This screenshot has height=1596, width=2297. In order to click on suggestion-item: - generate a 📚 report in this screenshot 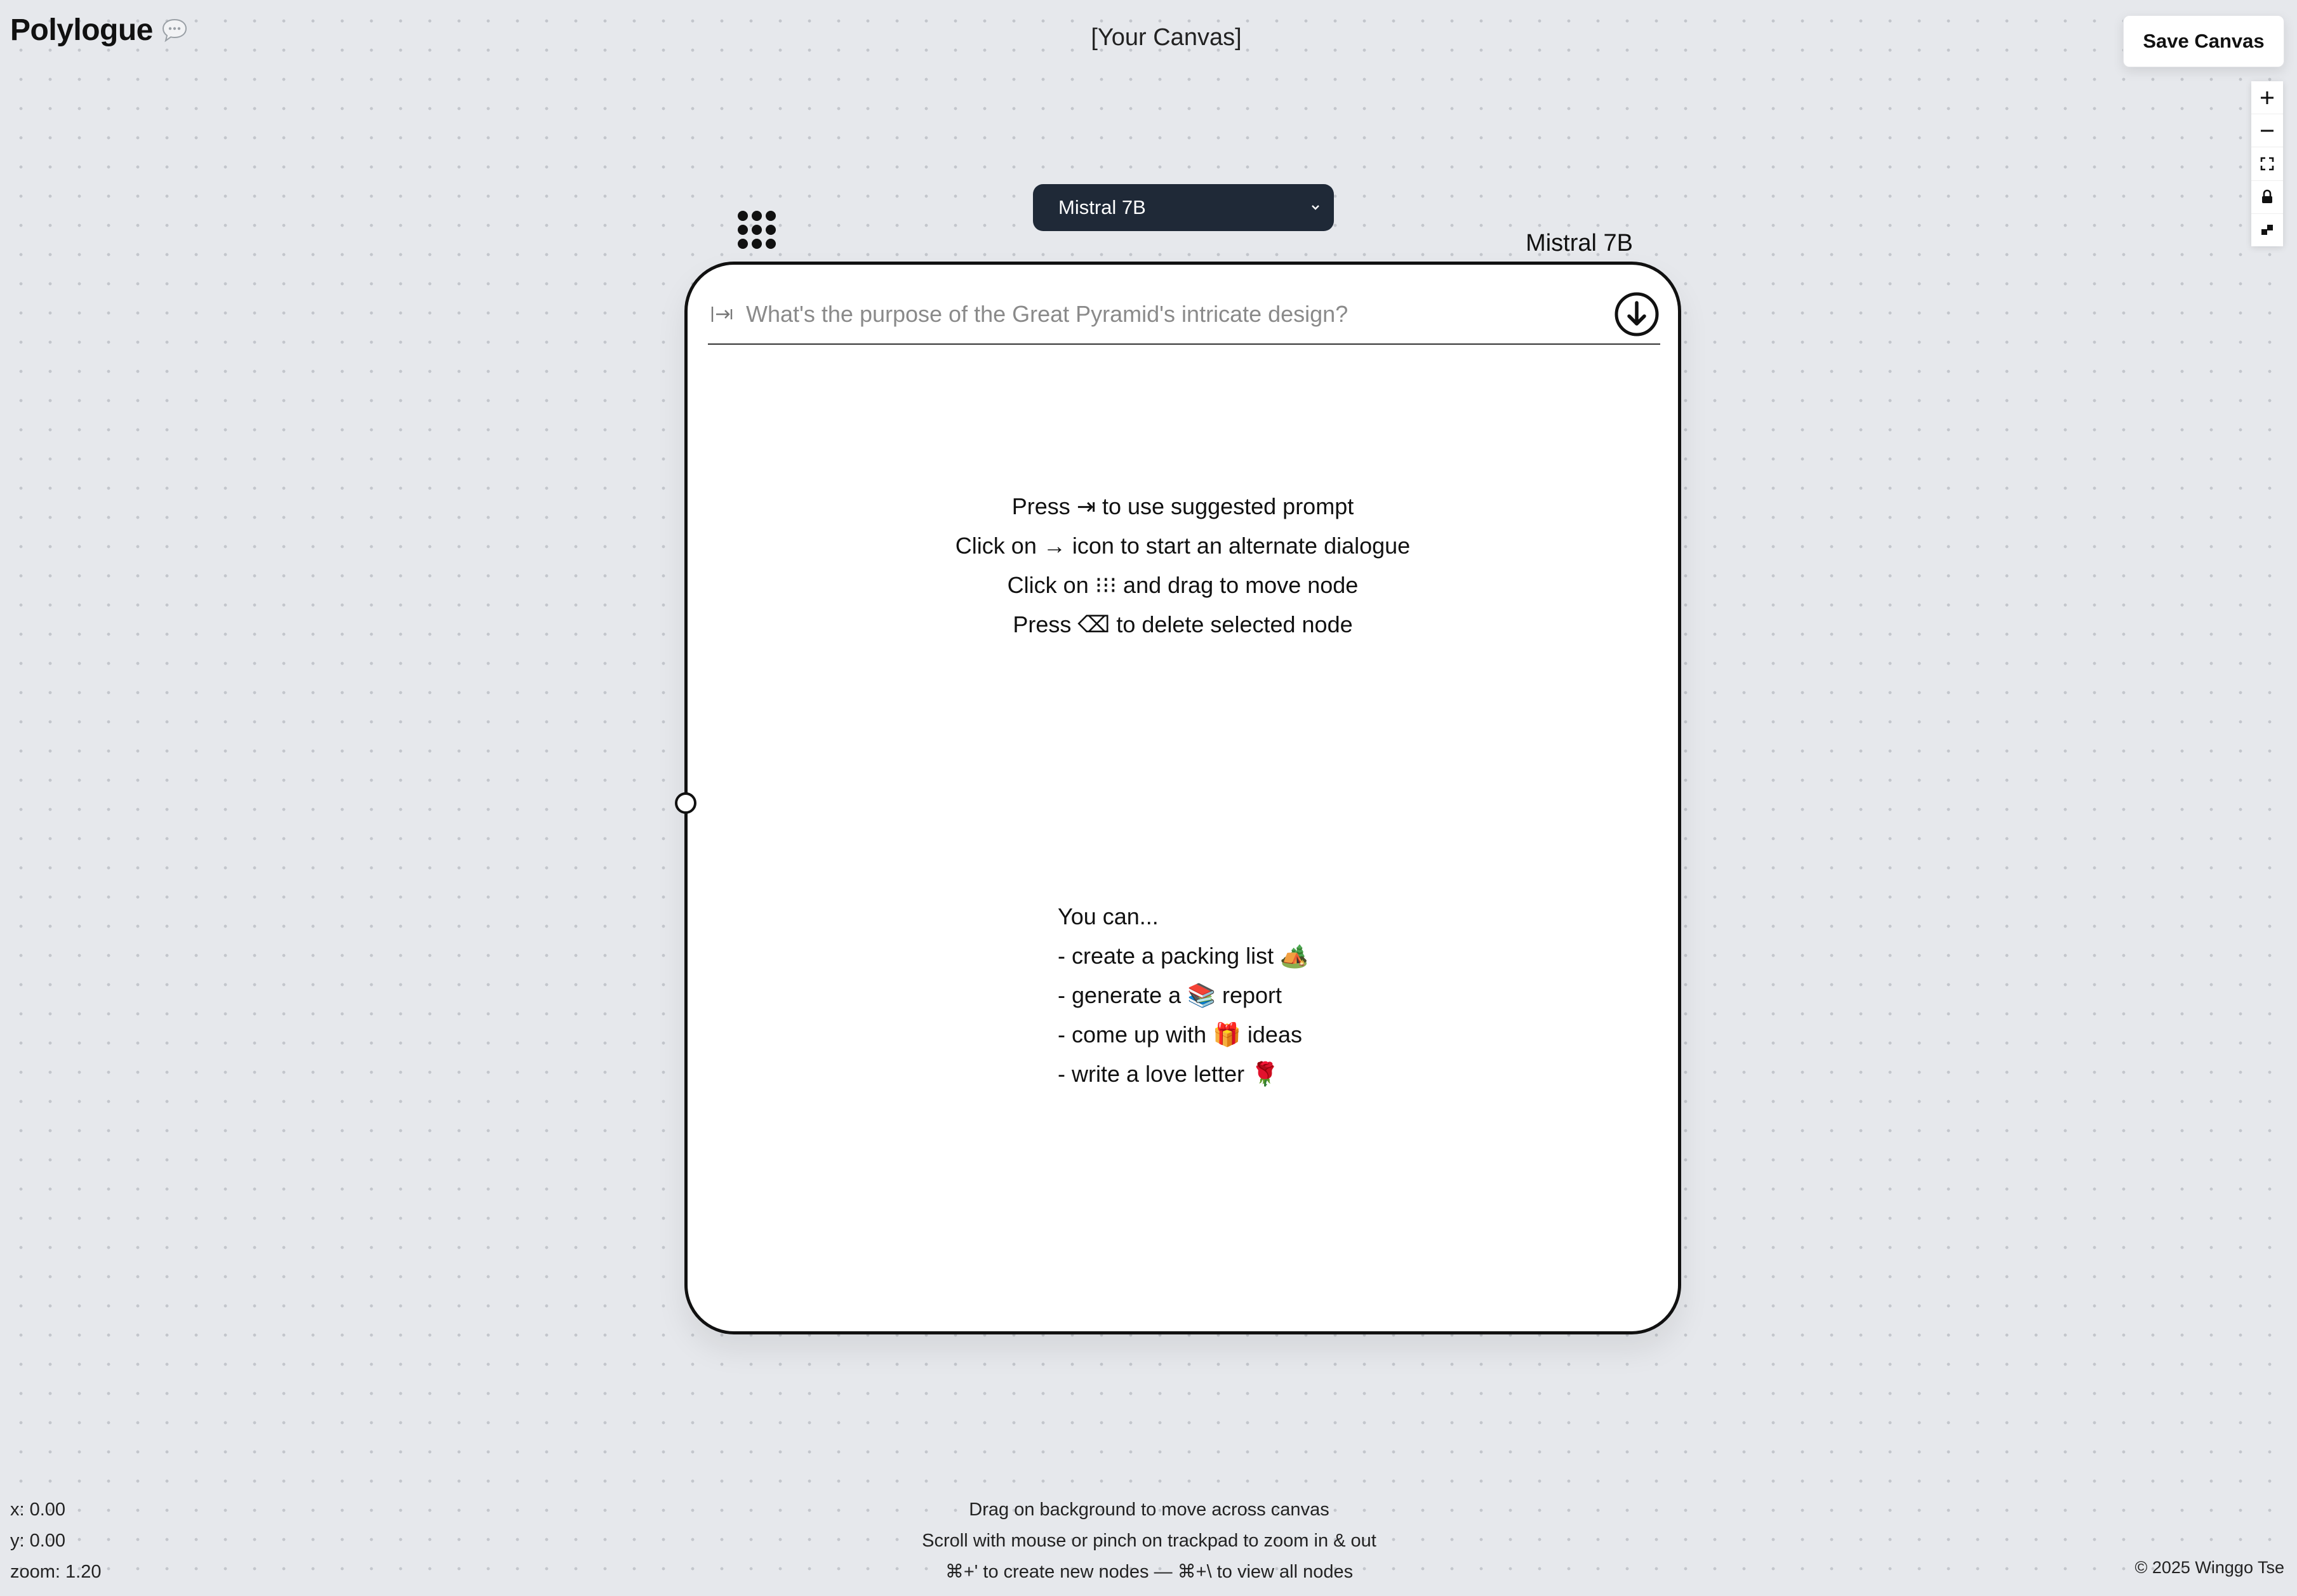, I will do `click(1280, 995)`.